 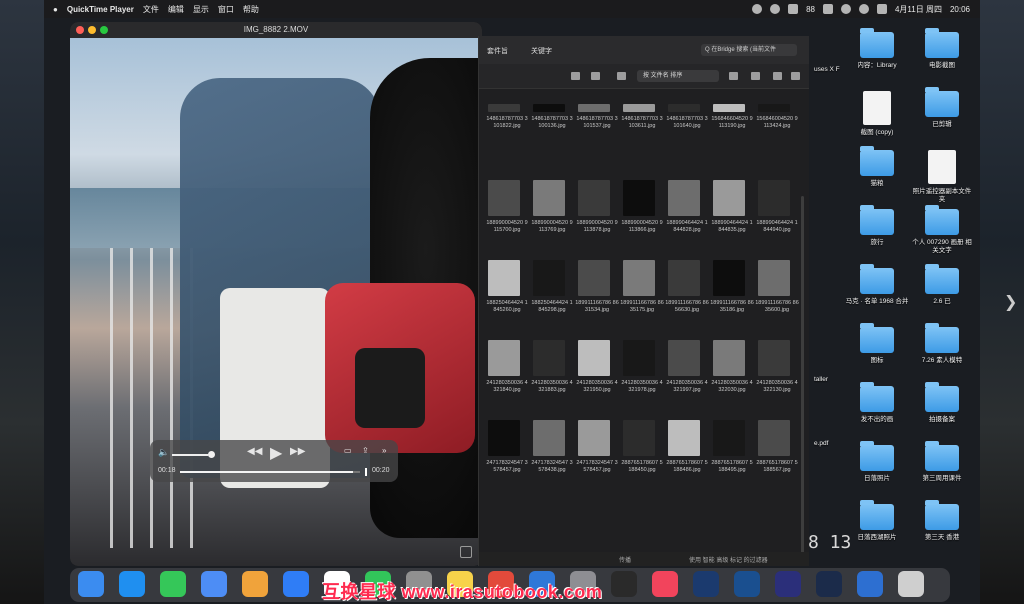 I want to click on desktop-icon: 截图 (copy), so click(x=877, y=114).